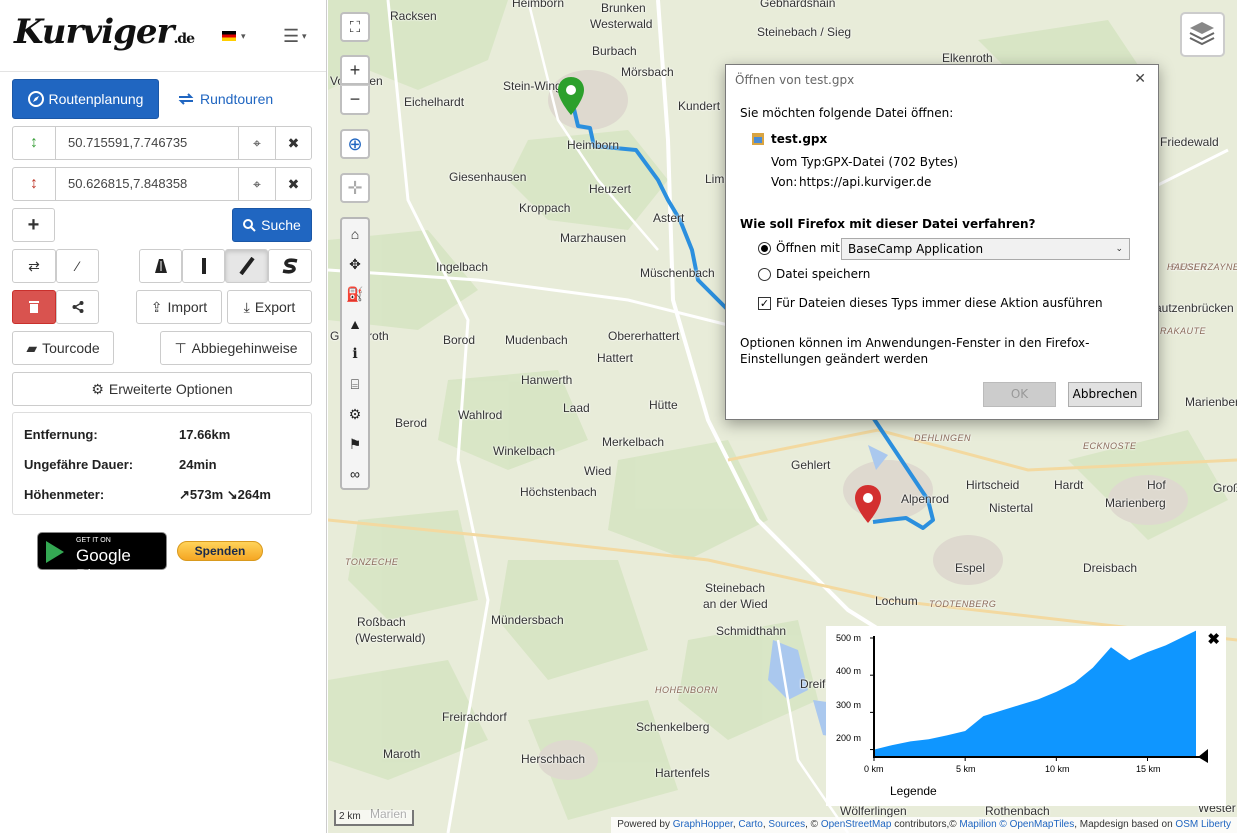  What do you see at coordinates (246, 266) in the screenshot?
I see `route-type-curvy-button` at bounding box center [246, 266].